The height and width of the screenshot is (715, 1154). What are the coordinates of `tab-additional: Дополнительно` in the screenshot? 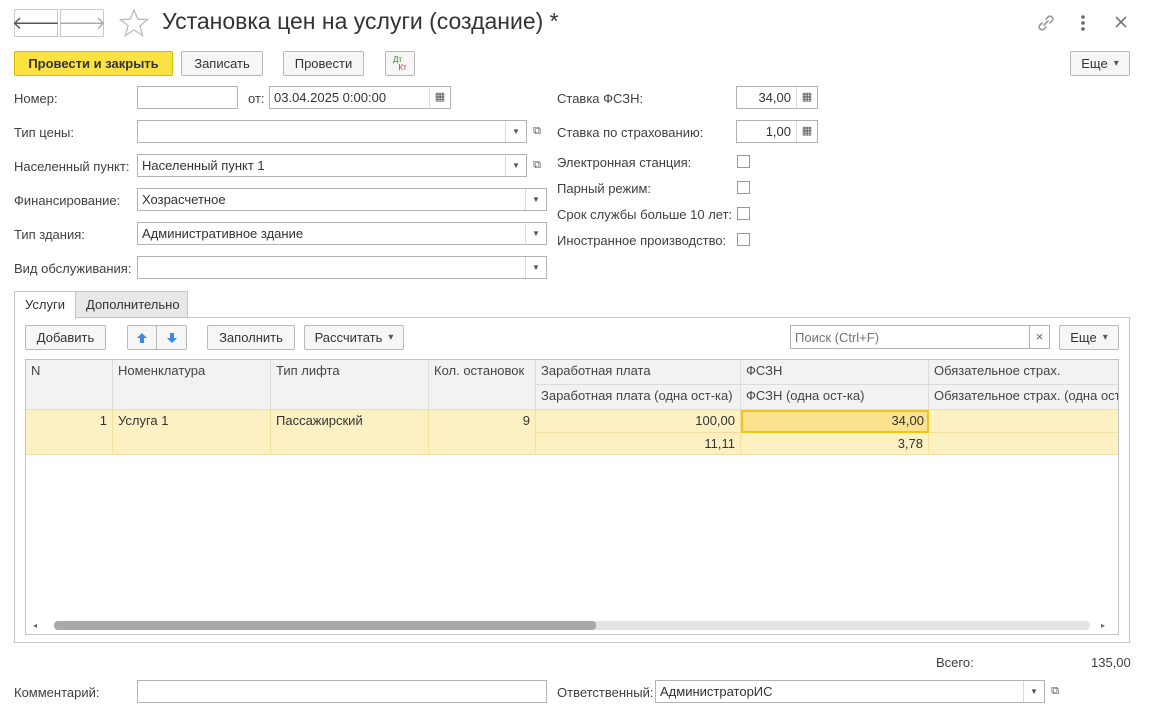 It's located at (131, 304).